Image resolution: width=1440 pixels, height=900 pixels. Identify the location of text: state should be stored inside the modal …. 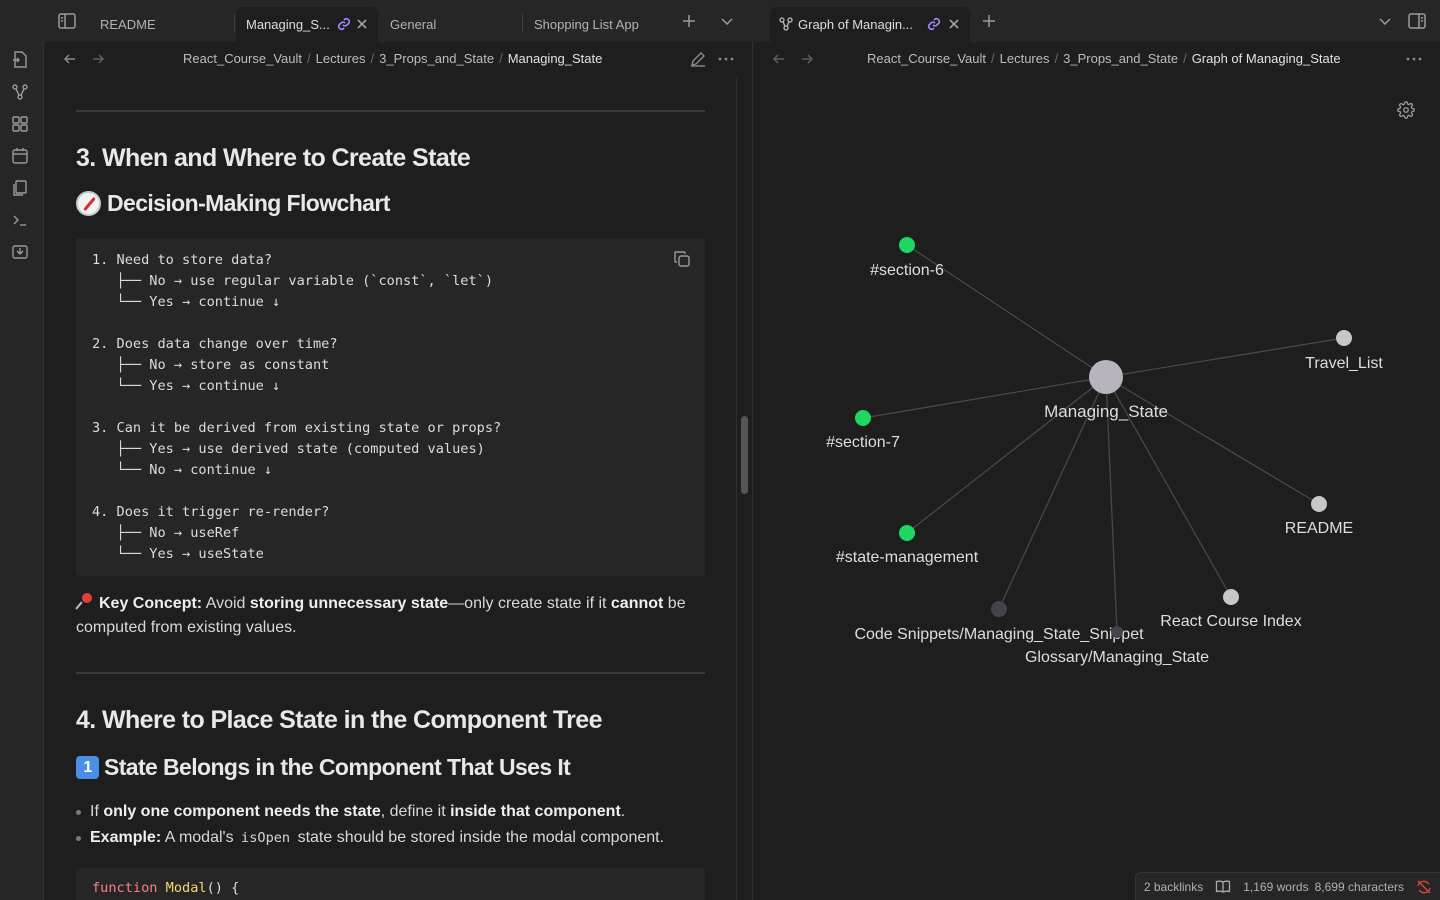
(479, 837).